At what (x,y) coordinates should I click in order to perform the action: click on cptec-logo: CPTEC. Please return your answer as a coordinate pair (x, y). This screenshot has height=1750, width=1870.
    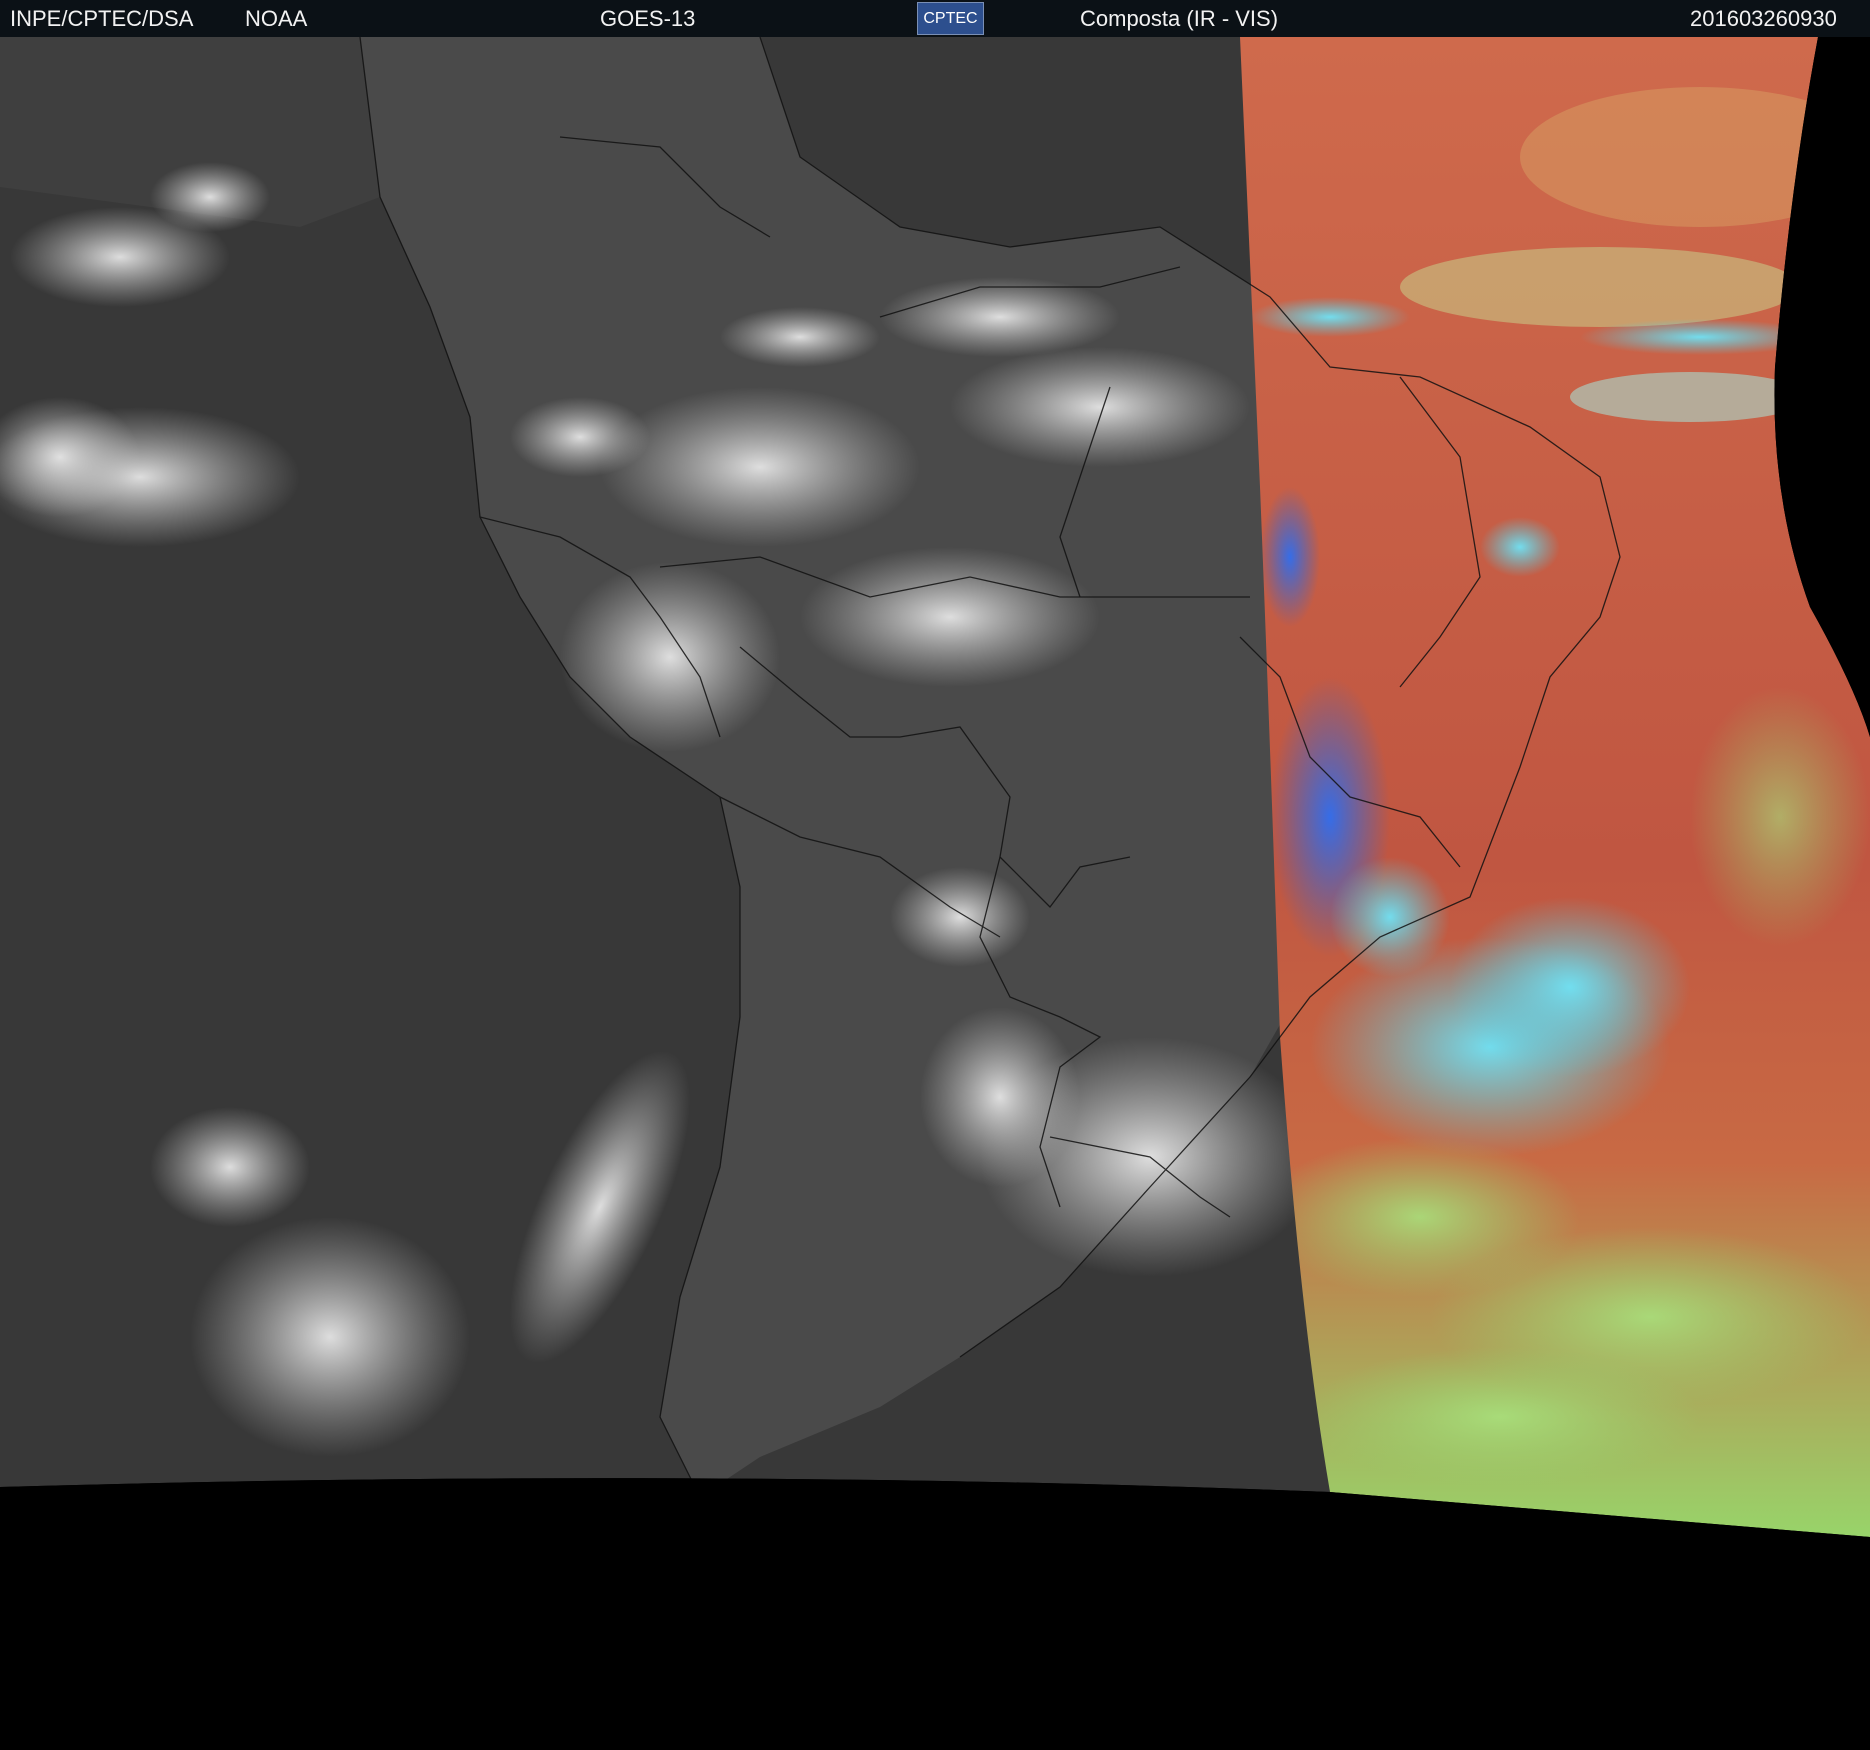
    Looking at the image, I should click on (950, 18).